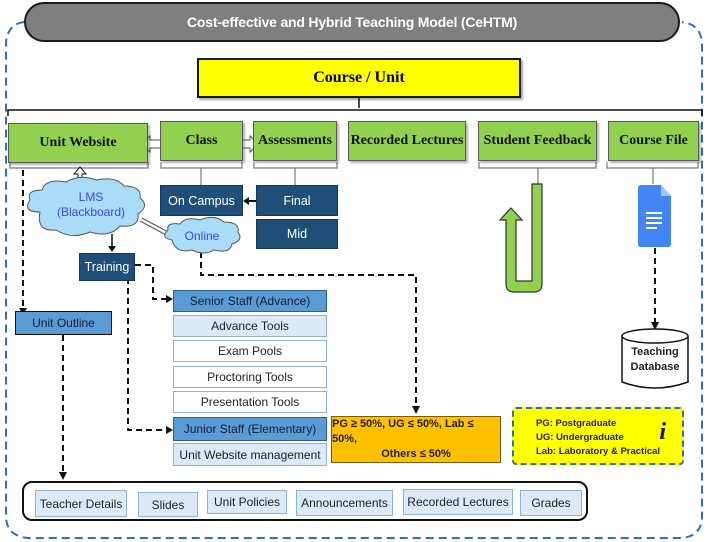  What do you see at coordinates (580, 437) in the screenshot?
I see `legend-entry: UG: Undergraduate` at bounding box center [580, 437].